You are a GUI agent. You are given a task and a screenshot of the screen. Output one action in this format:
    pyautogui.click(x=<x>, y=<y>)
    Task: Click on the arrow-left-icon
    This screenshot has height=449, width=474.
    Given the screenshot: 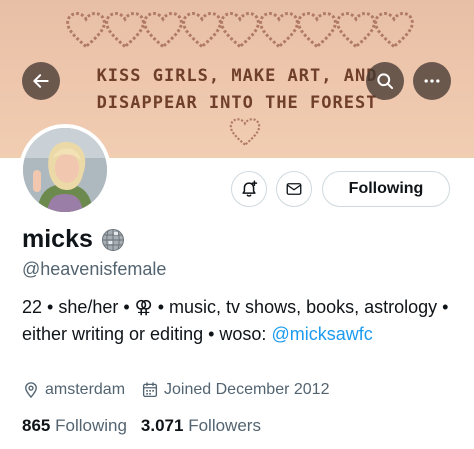 What is the action you would take?
    pyautogui.click(x=41, y=81)
    